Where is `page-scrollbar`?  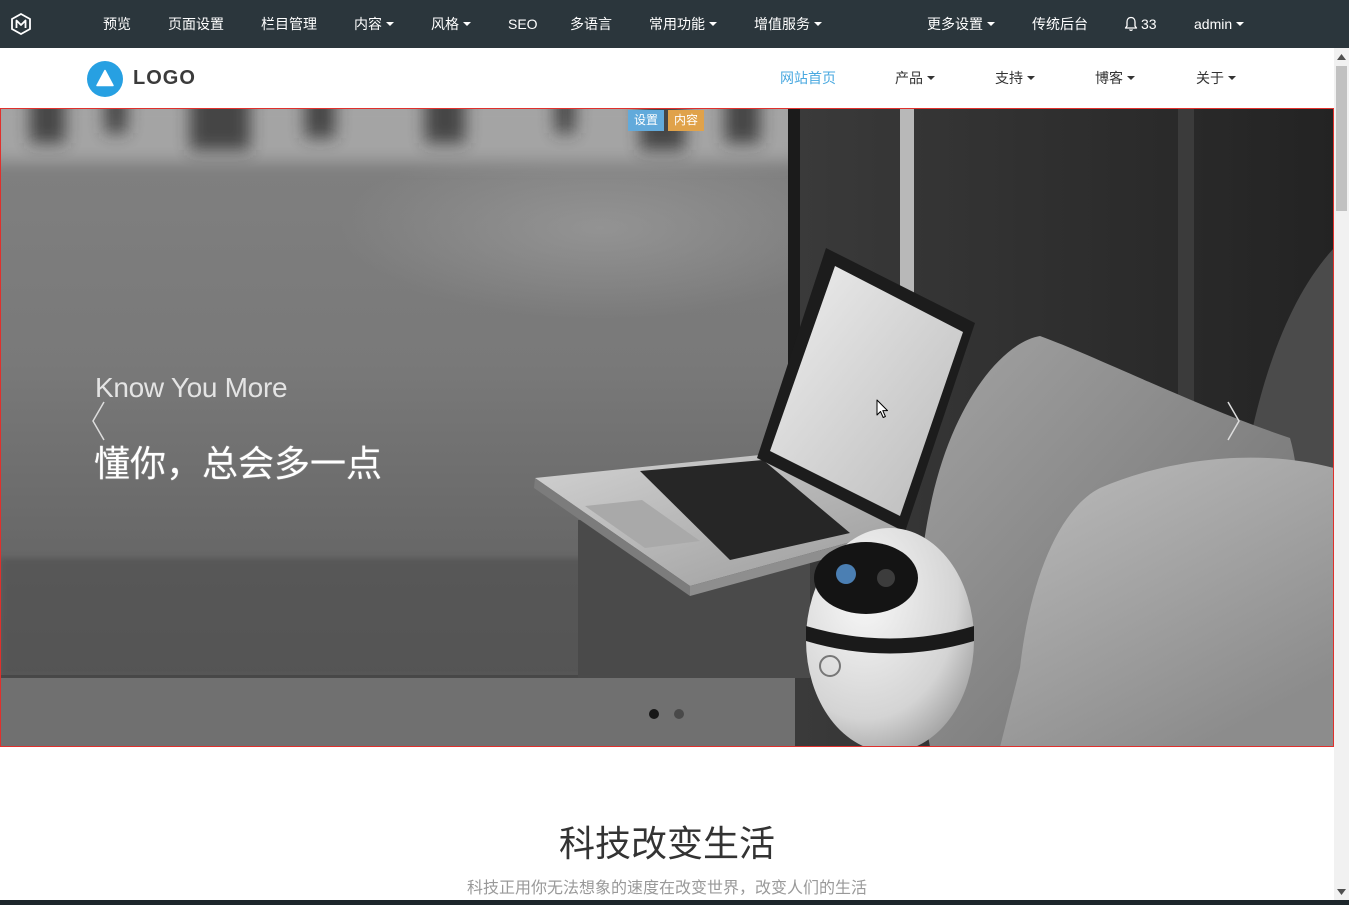 page-scrollbar is located at coordinates (1341, 474).